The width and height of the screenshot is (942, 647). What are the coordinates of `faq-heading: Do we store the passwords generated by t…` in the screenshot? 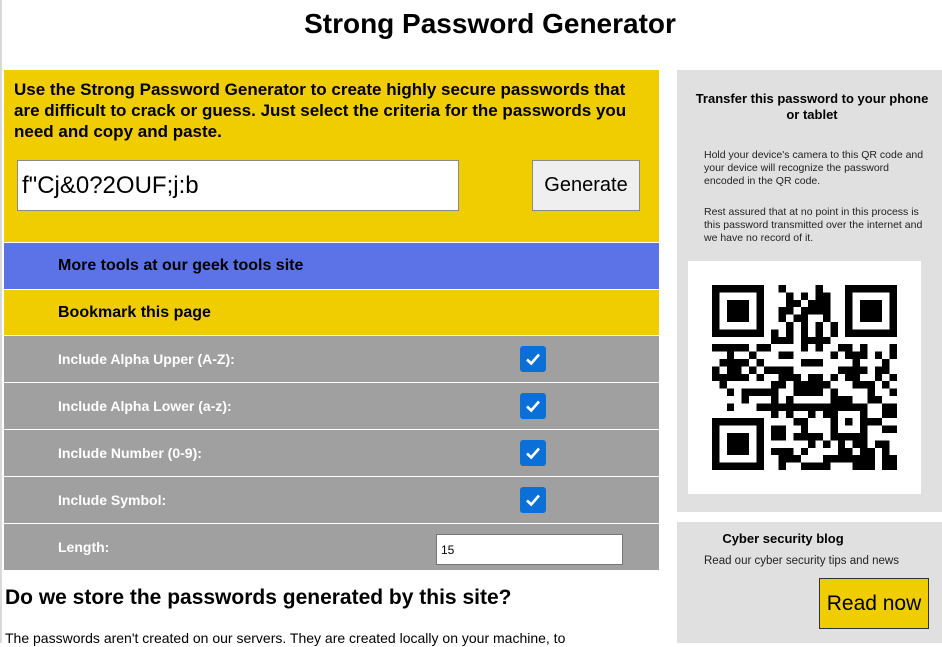 It's located at (258, 597).